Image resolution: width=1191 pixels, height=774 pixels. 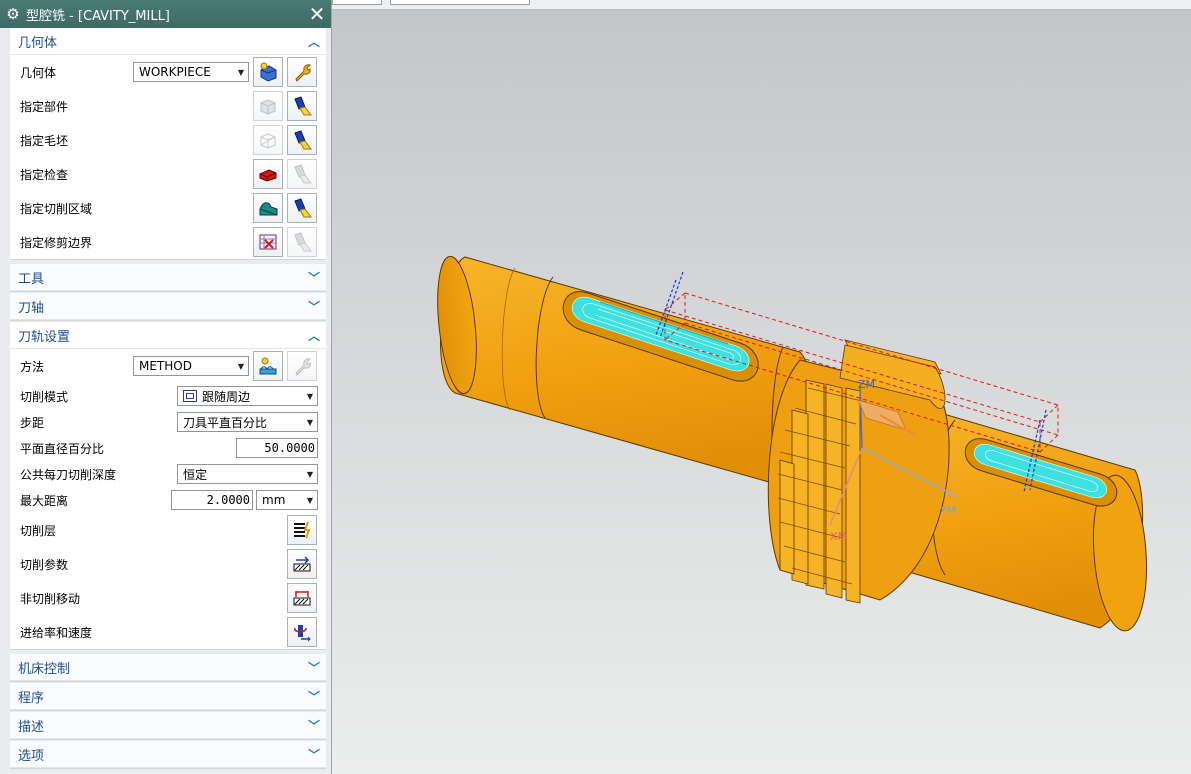 I want to click on machine-control-group: 机床控制 ﹀, so click(x=168, y=668).